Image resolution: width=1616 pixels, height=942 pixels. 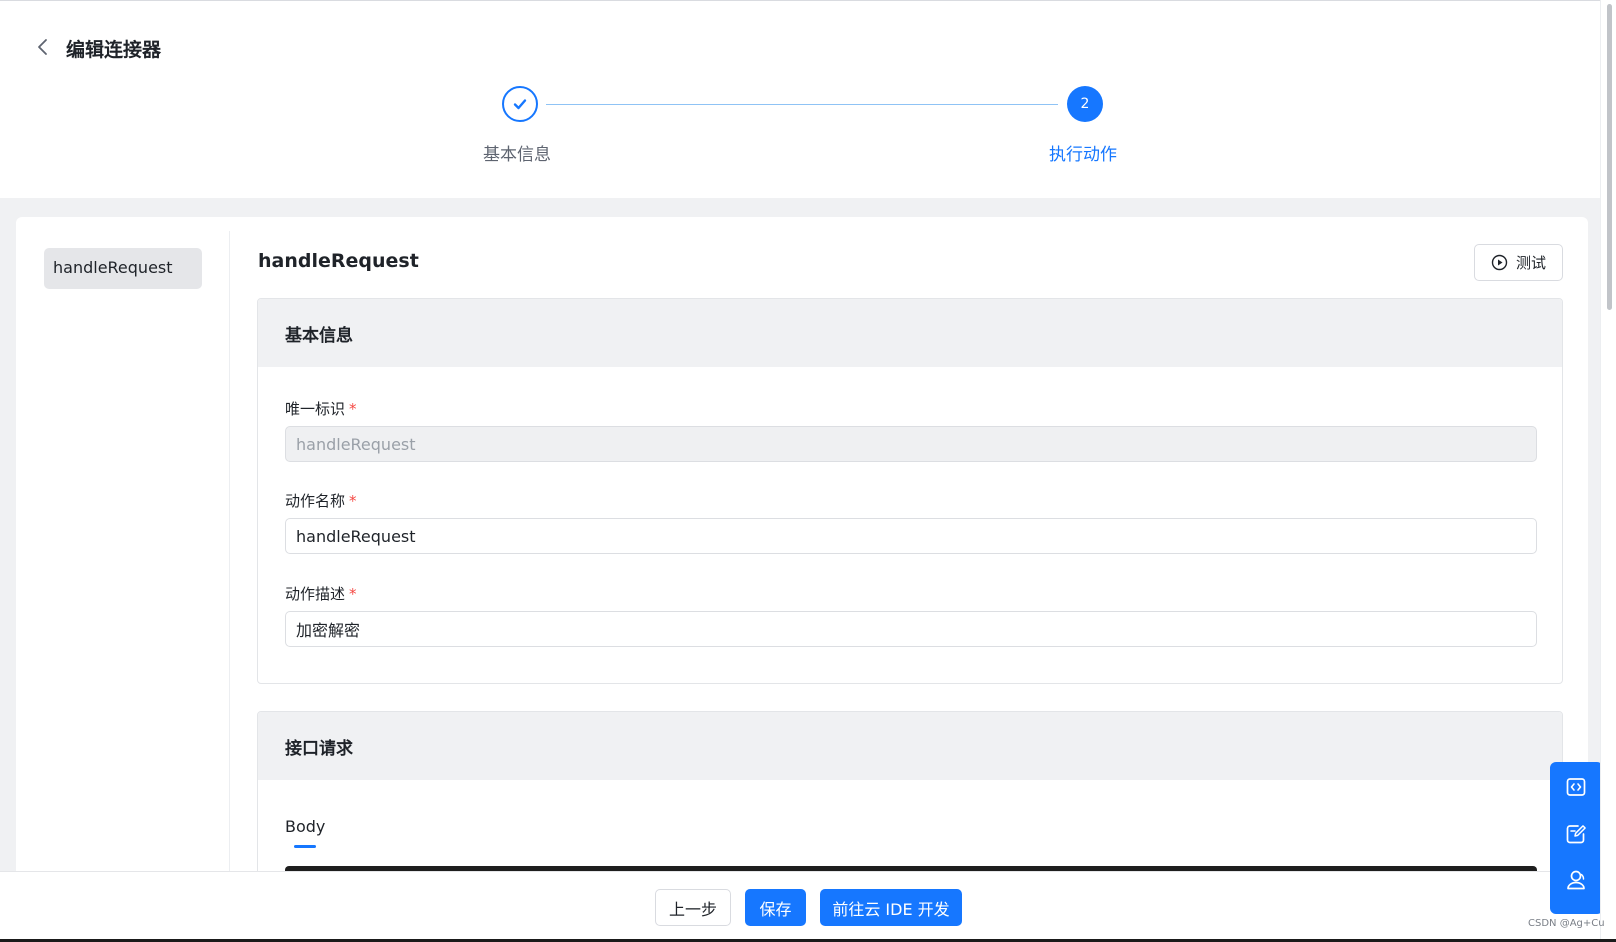 I want to click on edit-icon, so click(x=1576, y=834).